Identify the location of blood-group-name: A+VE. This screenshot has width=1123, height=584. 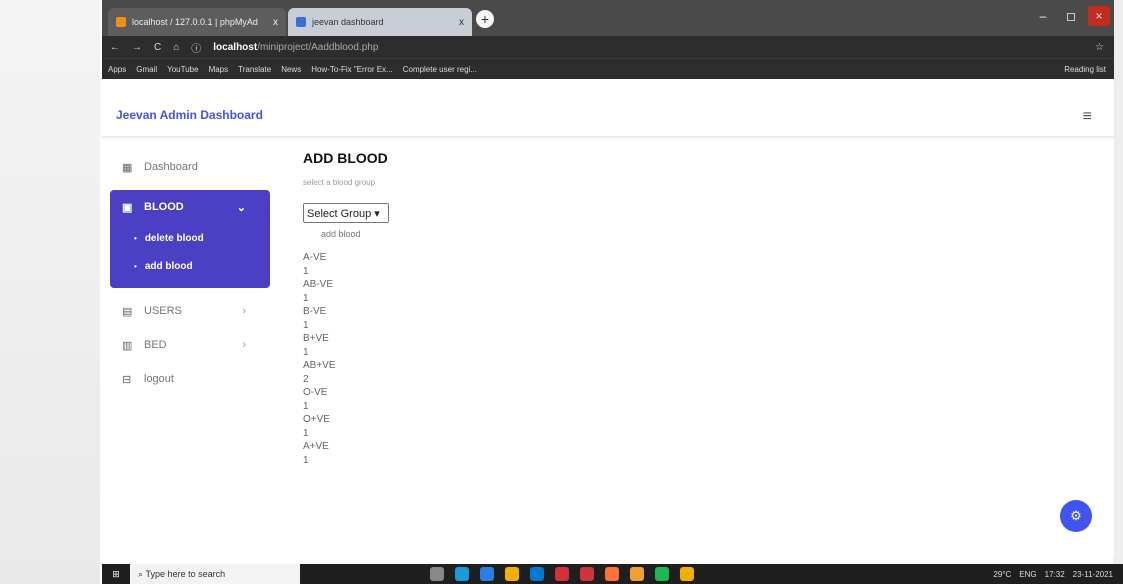
(316, 446).